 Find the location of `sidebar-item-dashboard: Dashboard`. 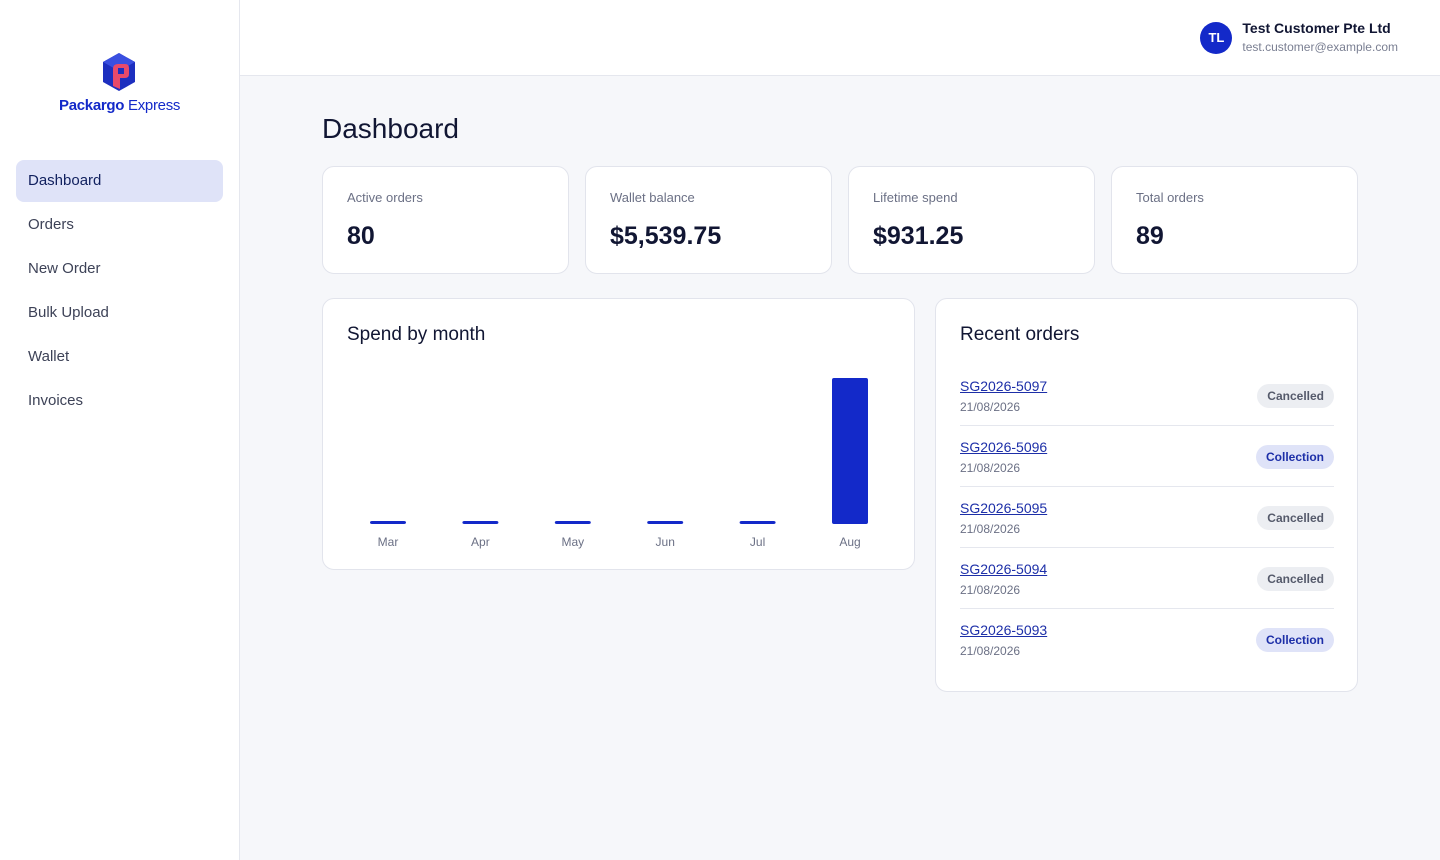

sidebar-item-dashboard: Dashboard is located at coordinates (119, 181).